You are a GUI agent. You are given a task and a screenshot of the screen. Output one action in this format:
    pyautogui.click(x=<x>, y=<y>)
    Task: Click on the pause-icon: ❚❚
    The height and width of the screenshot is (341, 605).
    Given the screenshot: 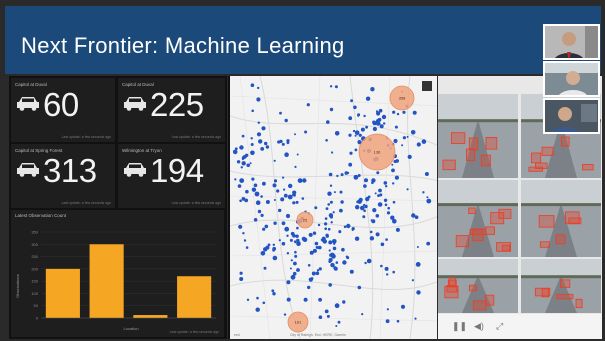 What is the action you would take?
    pyautogui.click(x=459, y=326)
    